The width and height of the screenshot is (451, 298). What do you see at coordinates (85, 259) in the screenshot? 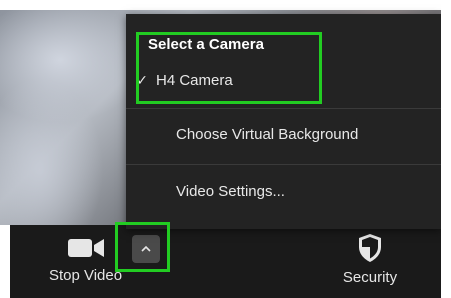
I see `stop-video-button: Stop Video` at bounding box center [85, 259].